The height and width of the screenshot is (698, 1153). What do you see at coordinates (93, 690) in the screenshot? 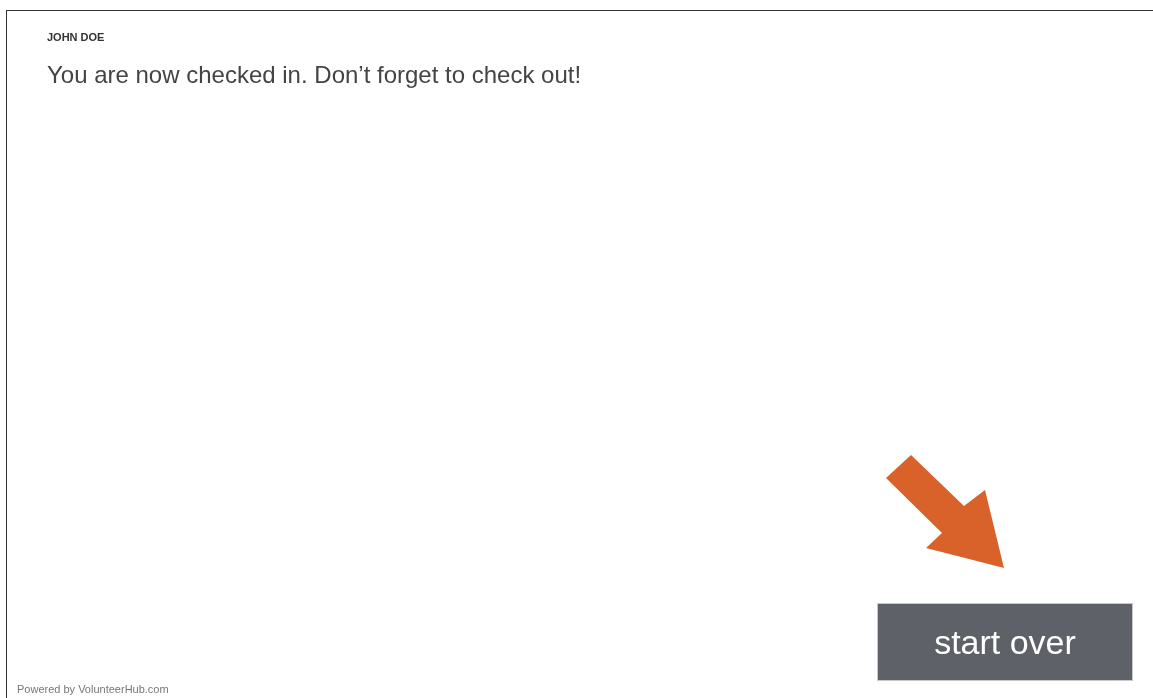
I see `powered-by-text: Powered by VolunteerHub.com` at bounding box center [93, 690].